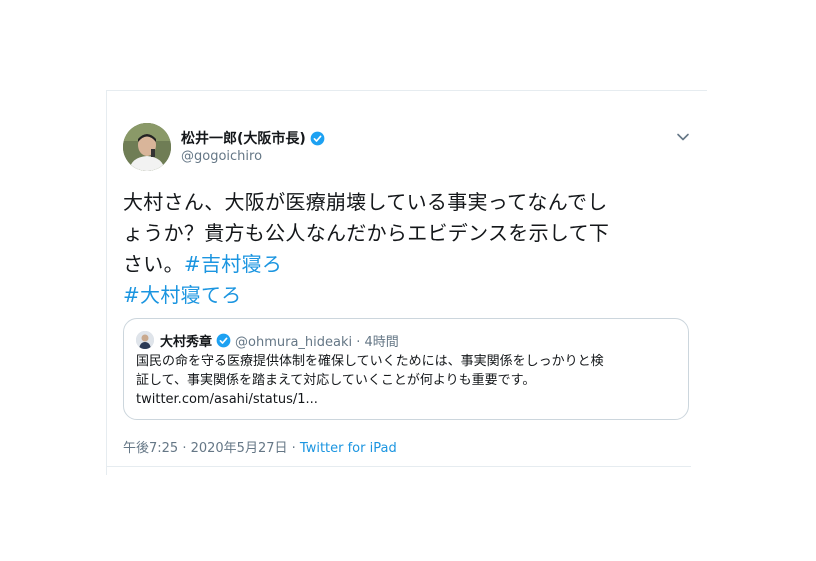 This screenshot has height=561, width=816. I want to click on author-name-row: 松井一郎(大阪市長), so click(253, 138).